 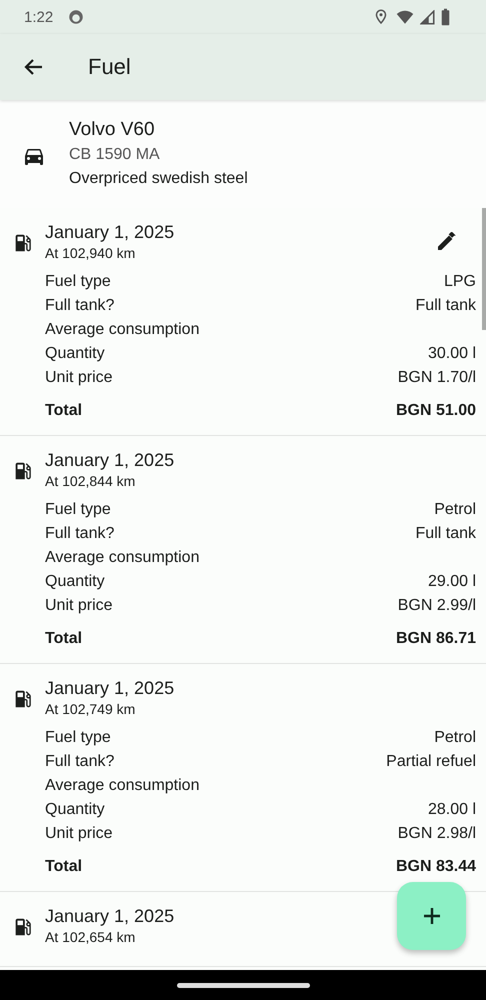 I want to click on screen-title: Fuel, so click(x=109, y=67).